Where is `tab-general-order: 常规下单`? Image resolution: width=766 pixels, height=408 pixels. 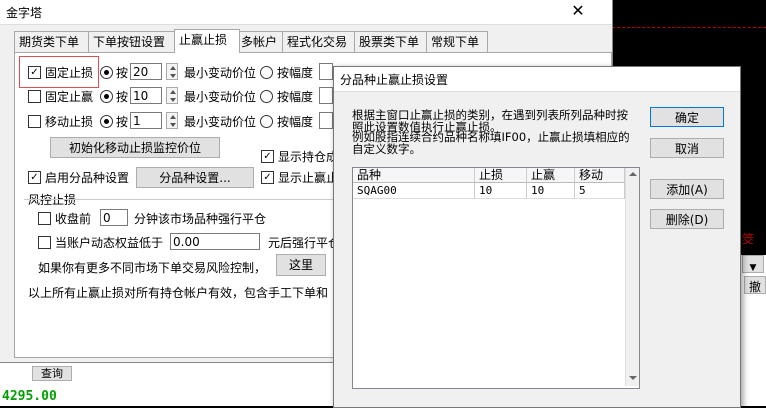
tab-general-order: 常规下单 is located at coordinates (457, 41).